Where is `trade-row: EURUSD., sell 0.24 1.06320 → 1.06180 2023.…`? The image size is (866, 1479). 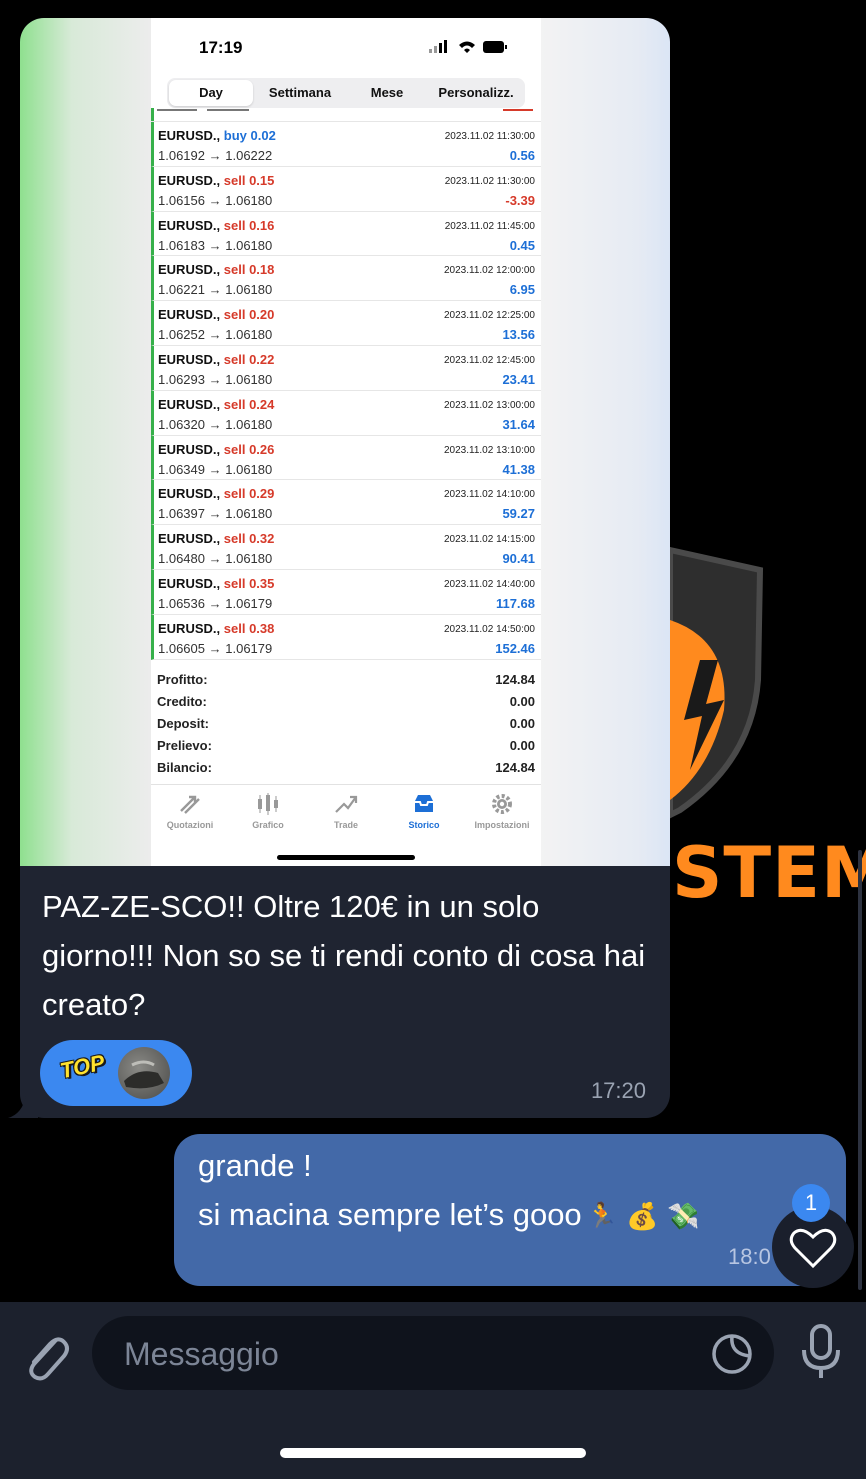
trade-row: EURUSD., sell 0.24 1.06320 → 1.06180 2023.… is located at coordinates (346, 413).